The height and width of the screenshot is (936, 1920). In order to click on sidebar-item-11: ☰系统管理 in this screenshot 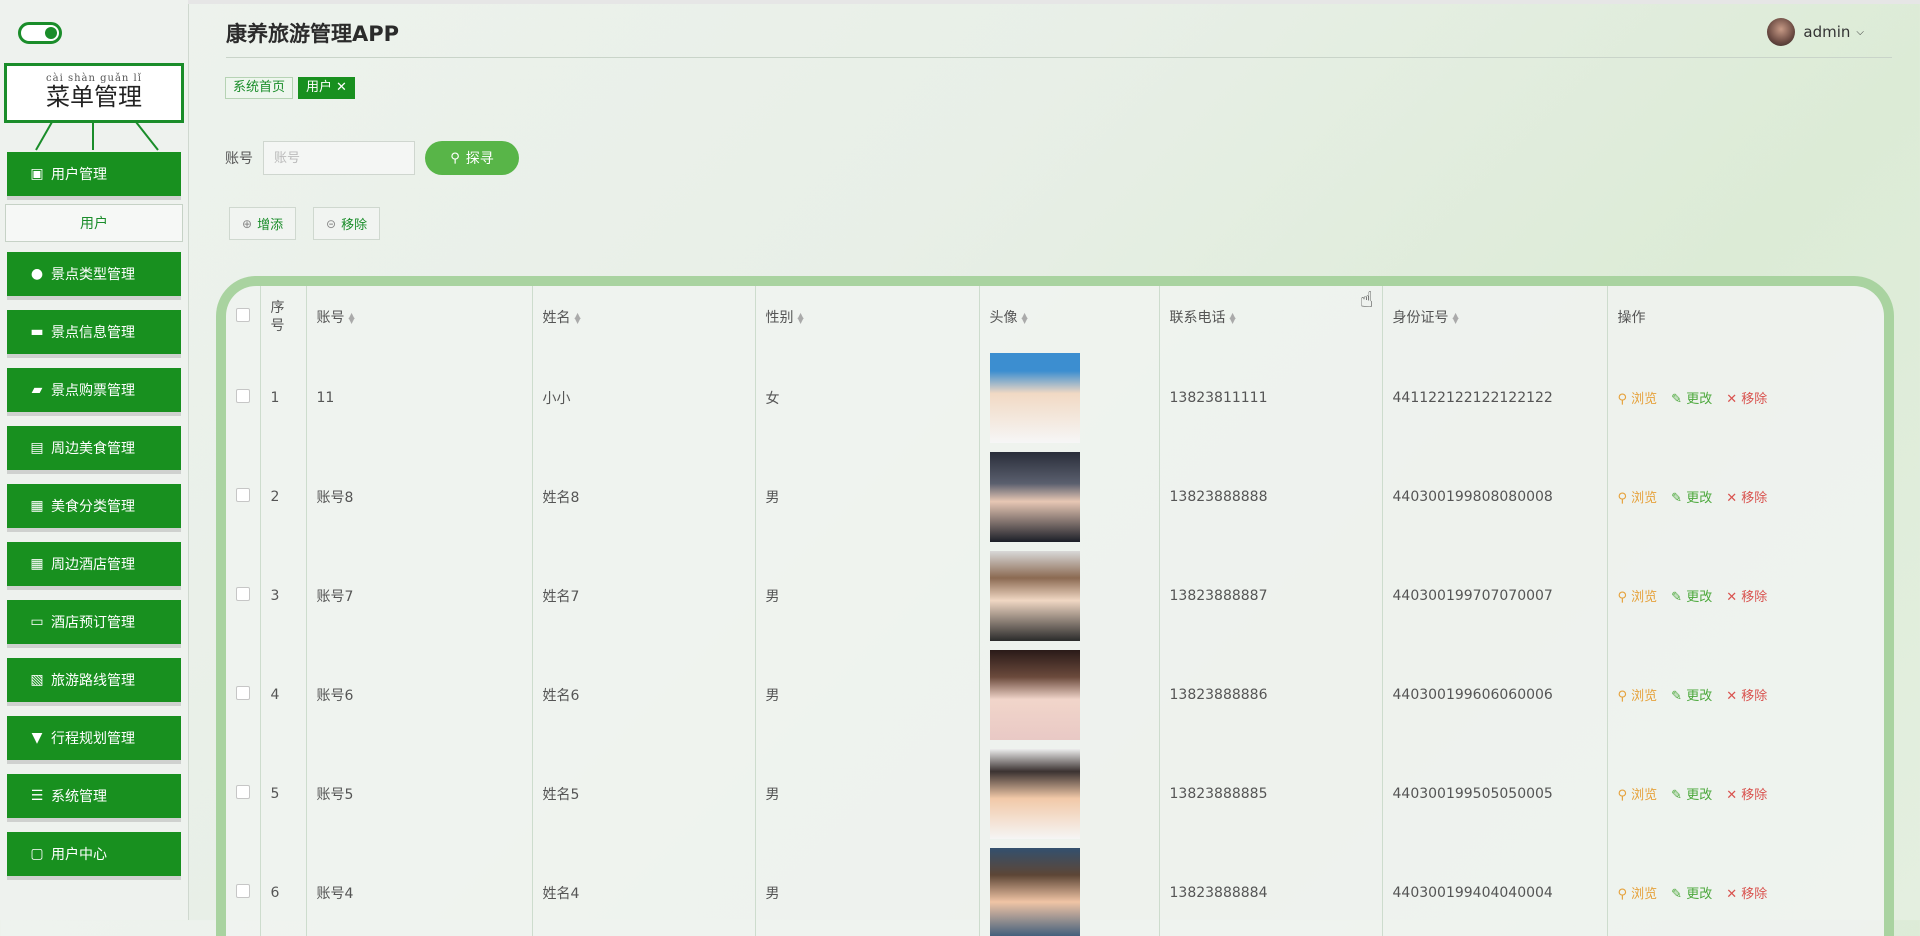, I will do `click(94, 796)`.